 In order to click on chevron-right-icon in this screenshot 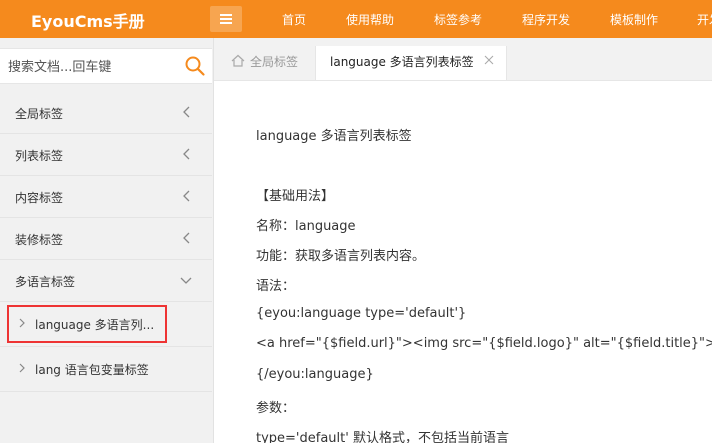, I will do `click(22, 368)`.